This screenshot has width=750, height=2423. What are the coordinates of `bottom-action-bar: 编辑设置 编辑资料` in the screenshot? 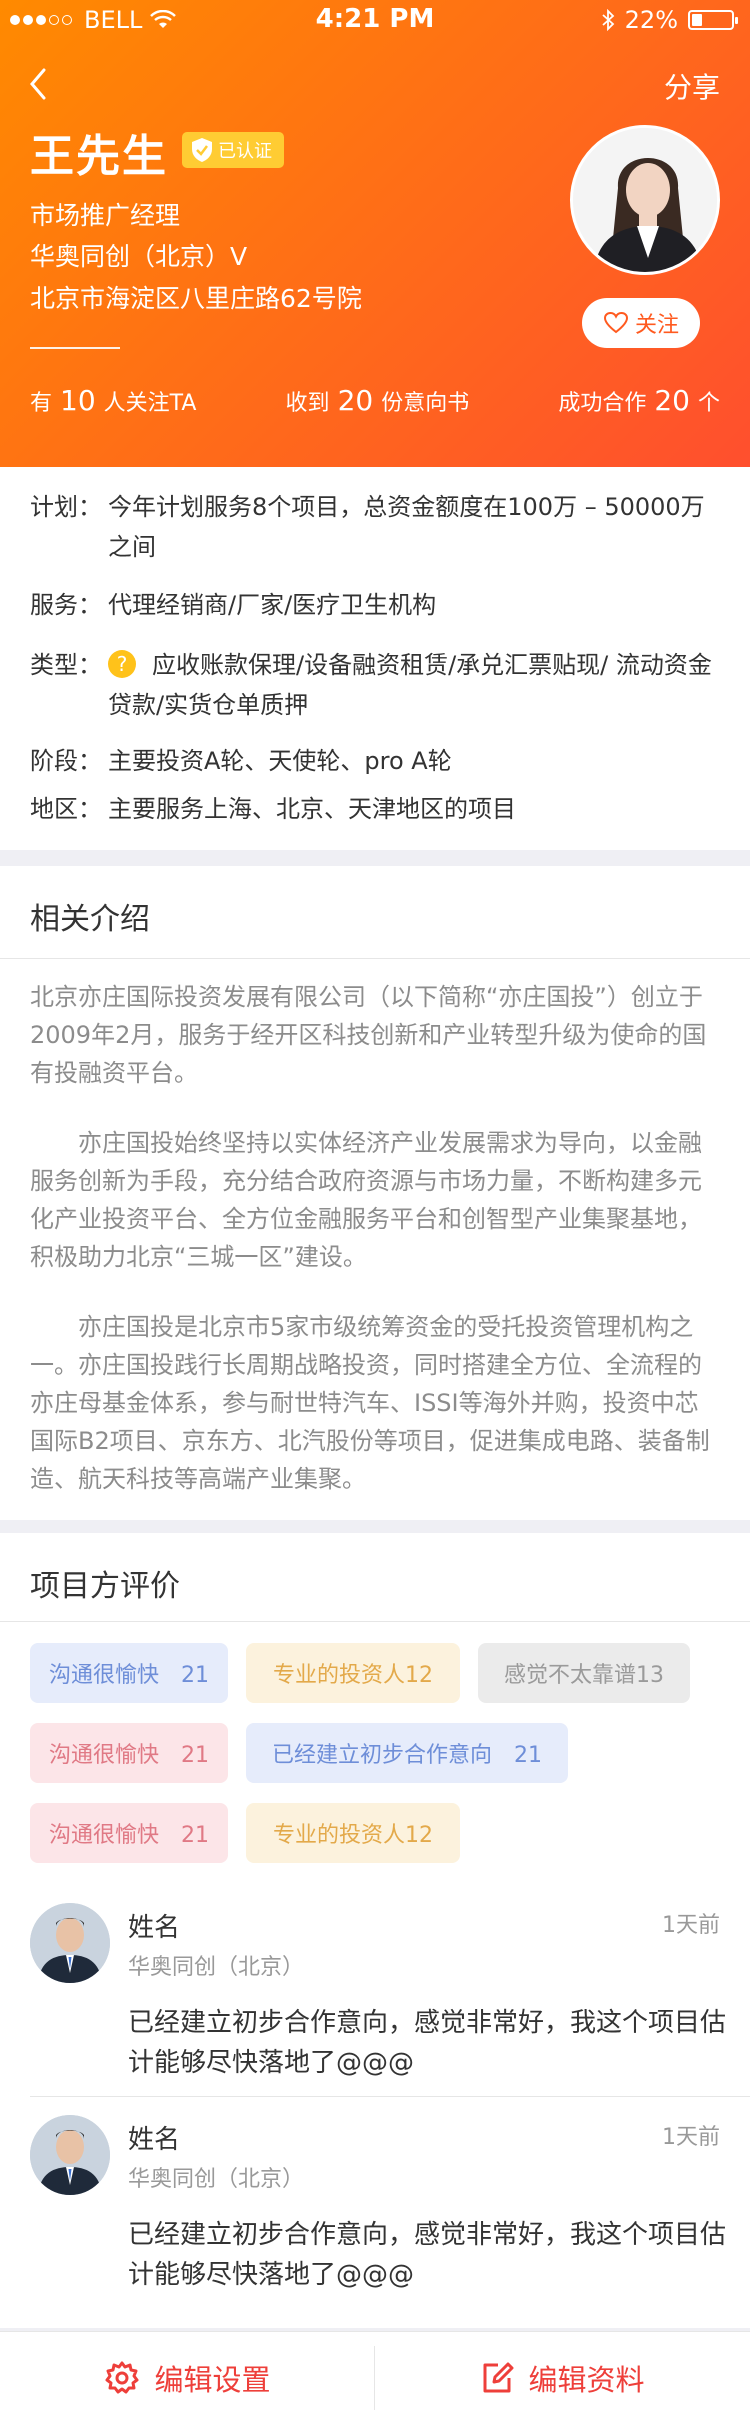 It's located at (375, 2377).